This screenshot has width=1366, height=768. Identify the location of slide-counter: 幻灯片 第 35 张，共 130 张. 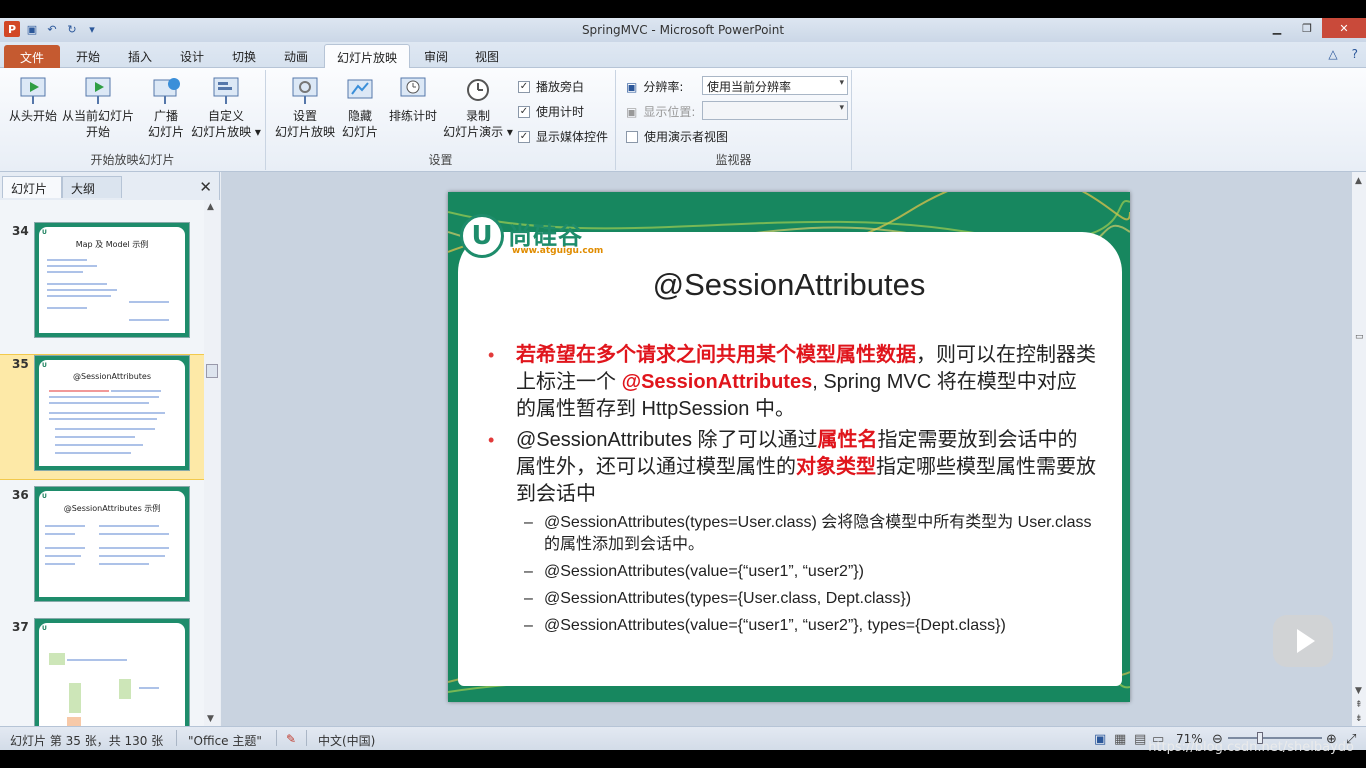
(87, 741).